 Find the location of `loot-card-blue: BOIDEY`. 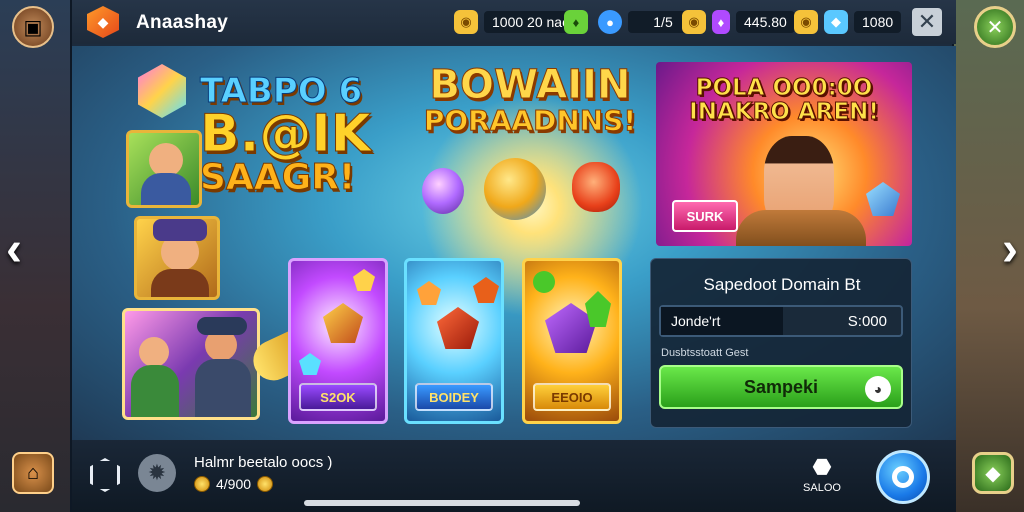

loot-card-blue: BOIDEY is located at coordinates (454, 341).